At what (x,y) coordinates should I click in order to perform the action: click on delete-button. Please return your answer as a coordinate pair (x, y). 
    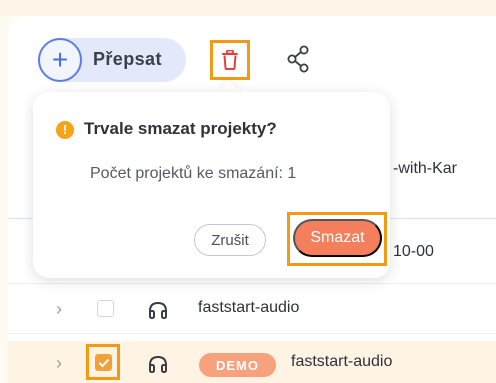
    Looking at the image, I should click on (230, 60).